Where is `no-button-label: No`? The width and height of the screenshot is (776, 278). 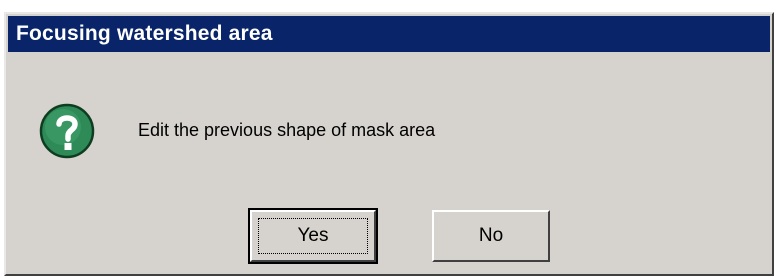
no-button-label: No is located at coordinates (491, 235).